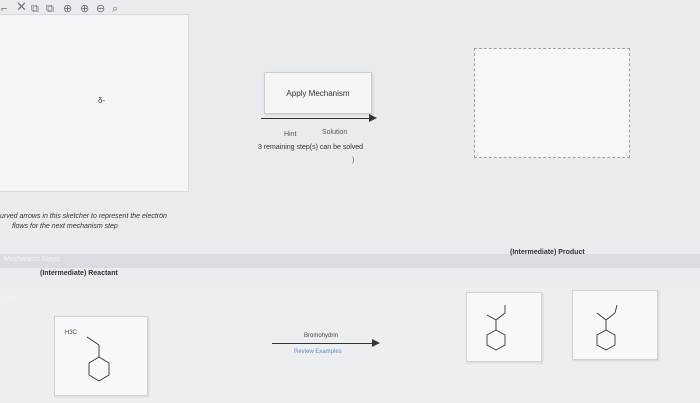 The width and height of the screenshot is (700, 403). What do you see at coordinates (32, 259) in the screenshot?
I see `mechanism-steps-label: Mechanism Steps` at bounding box center [32, 259].